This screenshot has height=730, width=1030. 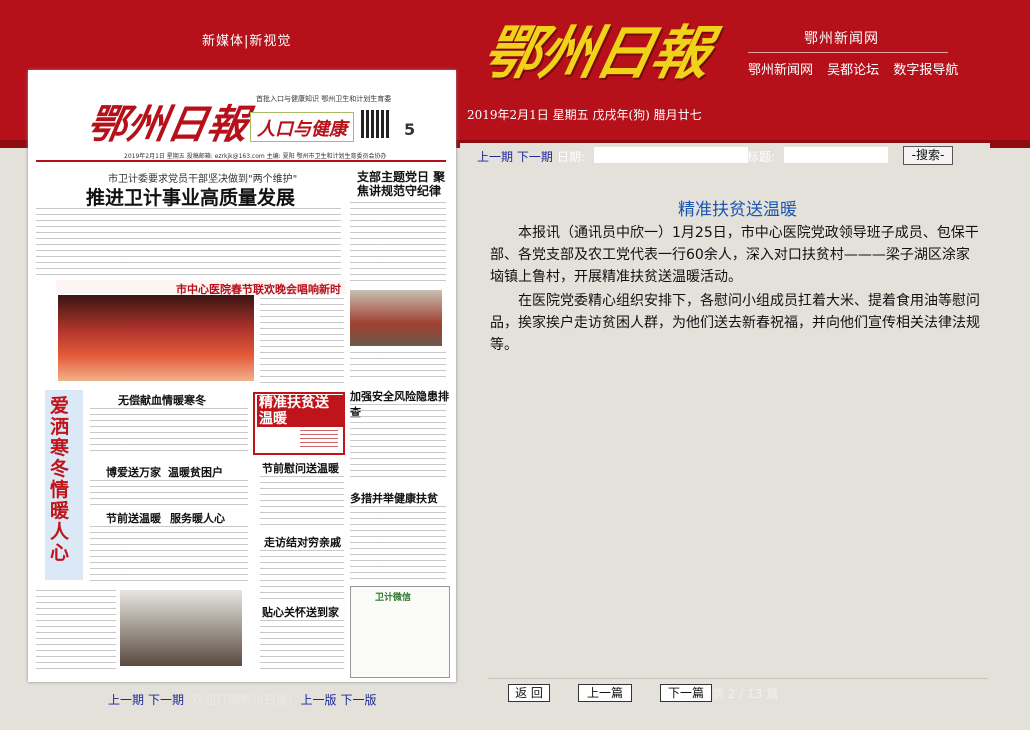 What do you see at coordinates (780, 70) in the screenshot?
I see `link-news-site: 鄂州新闻网` at bounding box center [780, 70].